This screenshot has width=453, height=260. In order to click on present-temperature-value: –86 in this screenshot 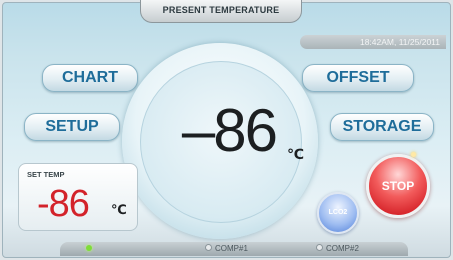, I will do `click(229, 130)`.